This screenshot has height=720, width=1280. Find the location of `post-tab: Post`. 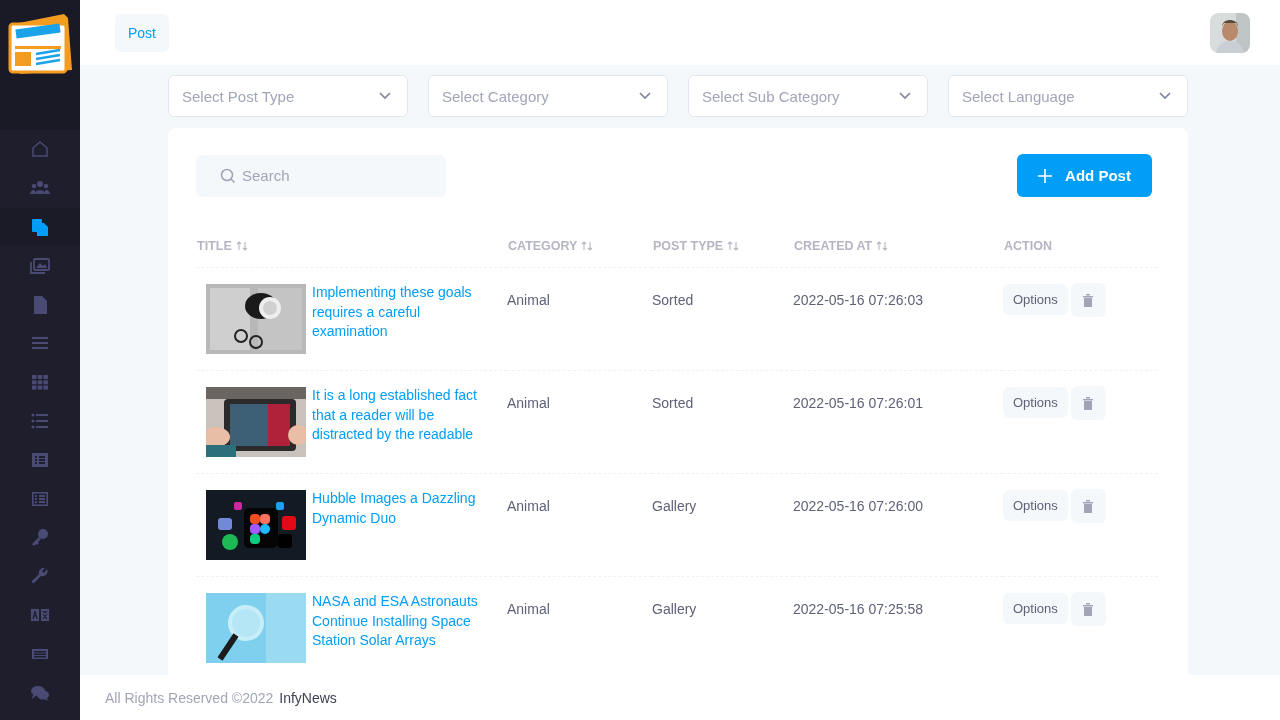

post-tab: Post is located at coordinates (142, 32).